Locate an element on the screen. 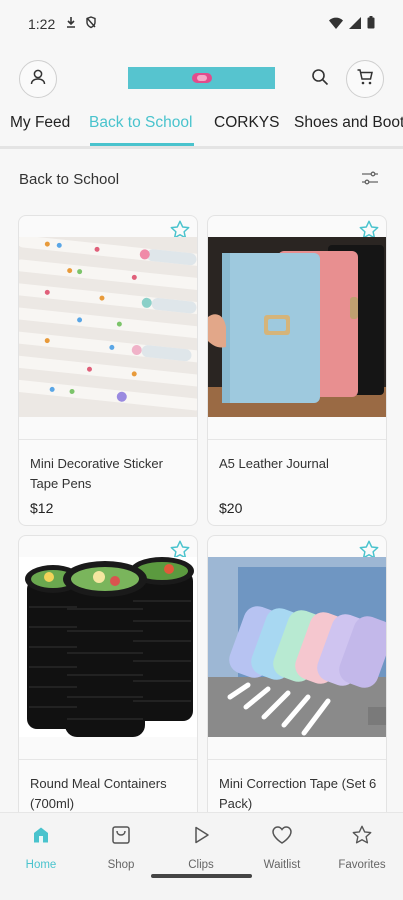 This screenshot has width=403, height=900. shop-icon is located at coordinates (121, 835).